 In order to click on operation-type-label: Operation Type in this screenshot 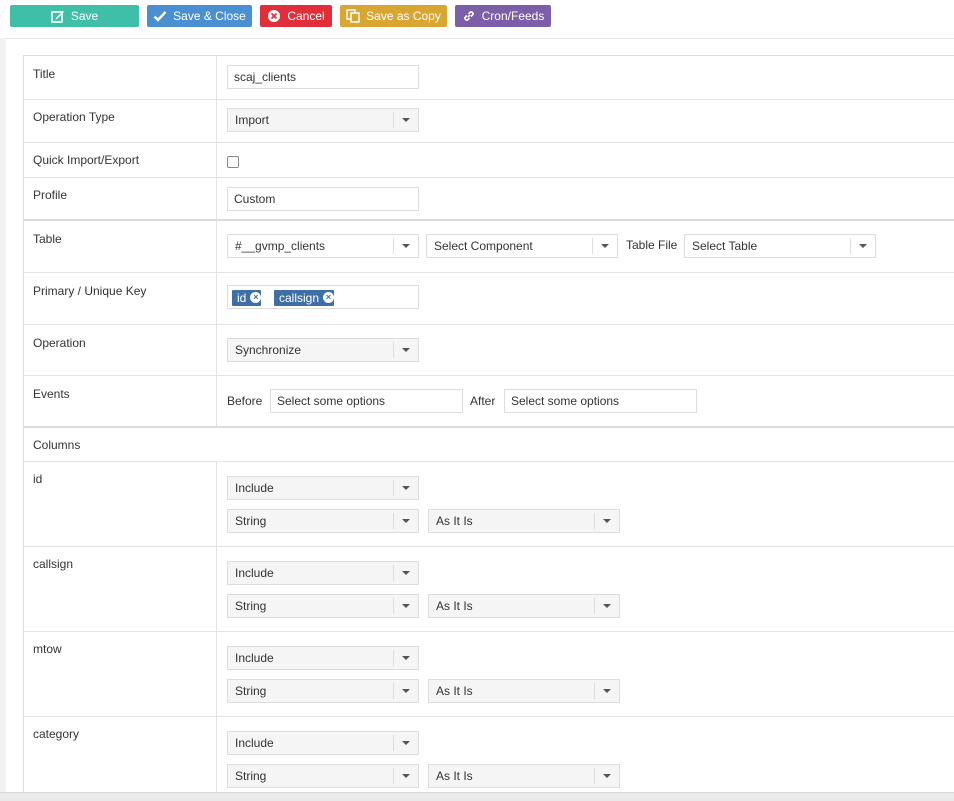, I will do `click(74, 117)`.